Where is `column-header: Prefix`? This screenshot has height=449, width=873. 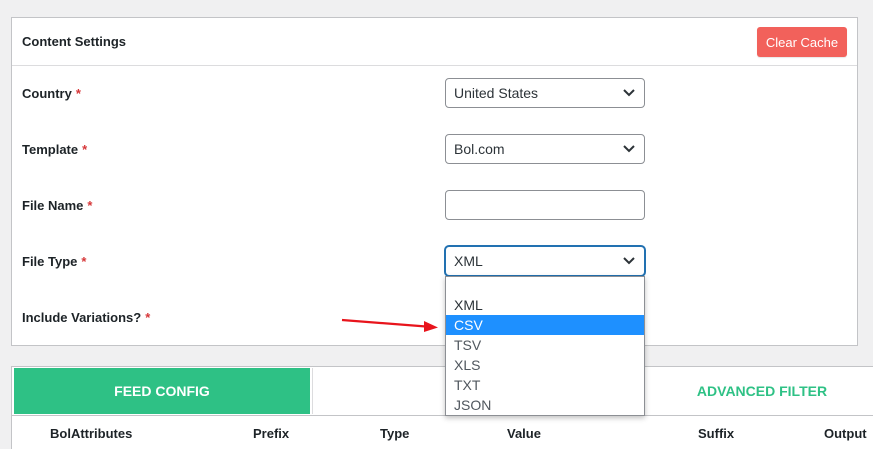 column-header: Prefix is located at coordinates (271, 433).